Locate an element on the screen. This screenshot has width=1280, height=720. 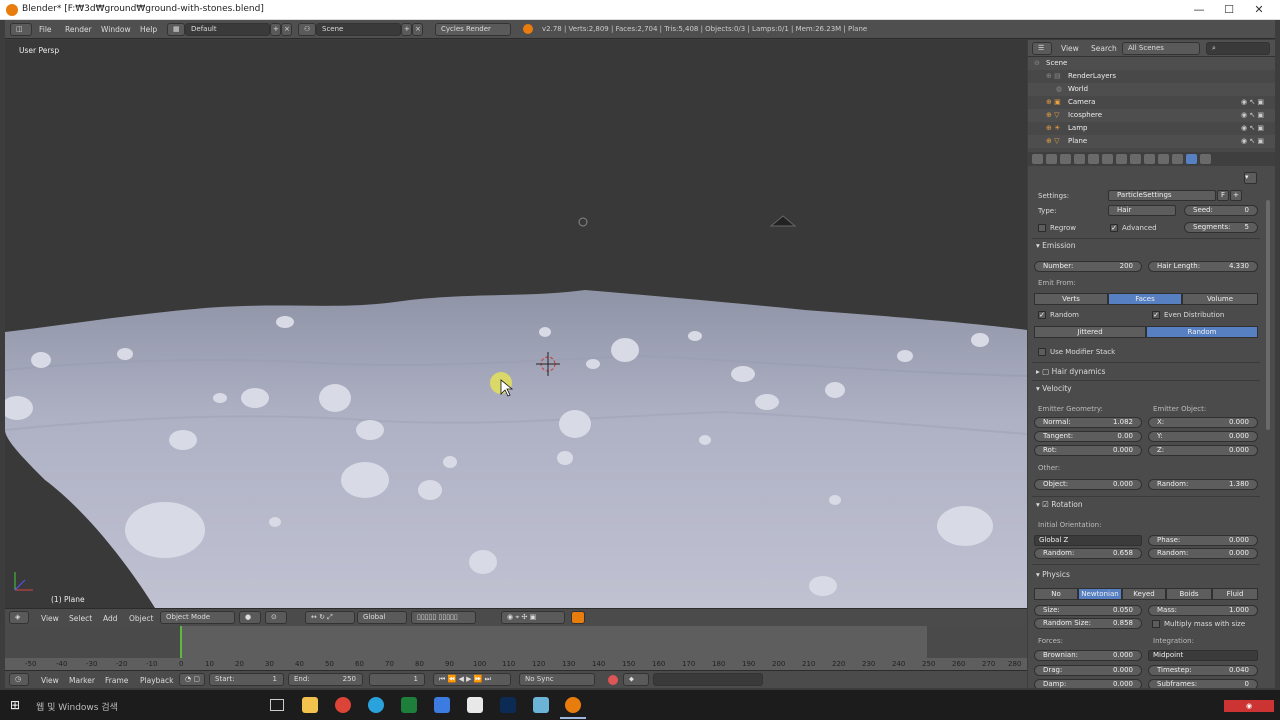
timeline-menu-marker: Marker is located at coordinates (82, 680).